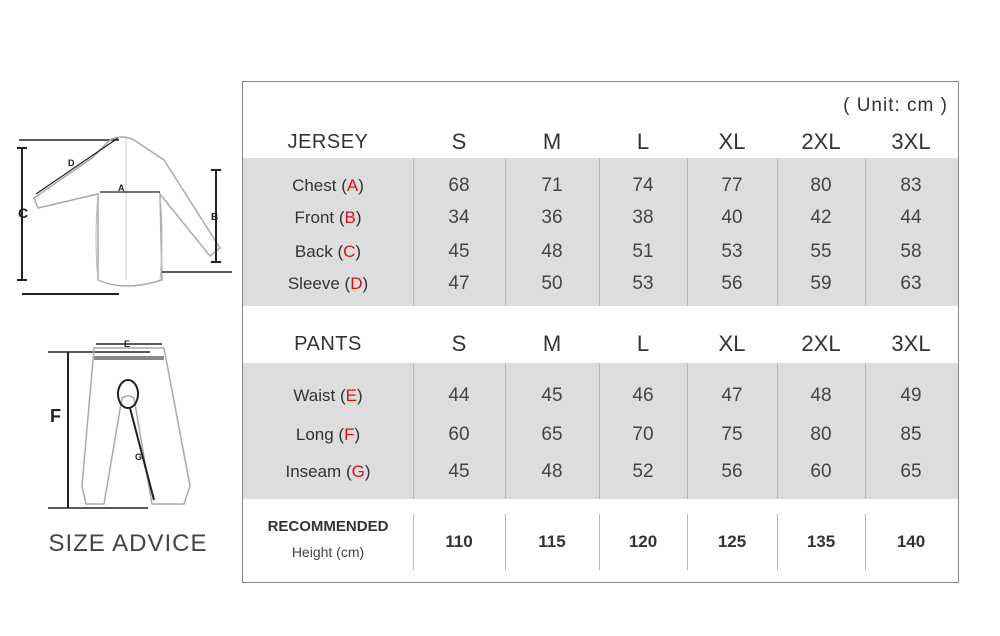 The width and height of the screenshot is (1000, 636). I want to click on measure-label: Long (F), so click(328, 434).